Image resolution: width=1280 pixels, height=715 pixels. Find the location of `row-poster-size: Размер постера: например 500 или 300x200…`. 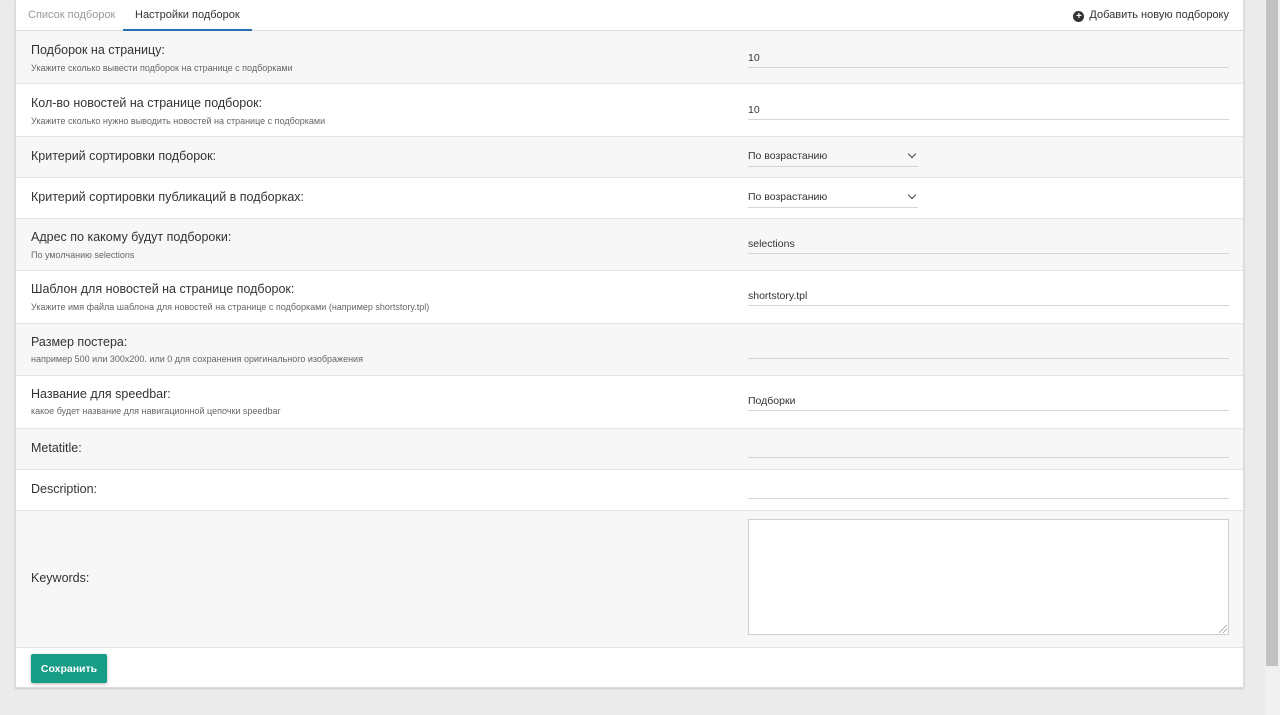

row-poster-size: Размер постера: например 500 или 300x200… is located at coordinates (629, 350).